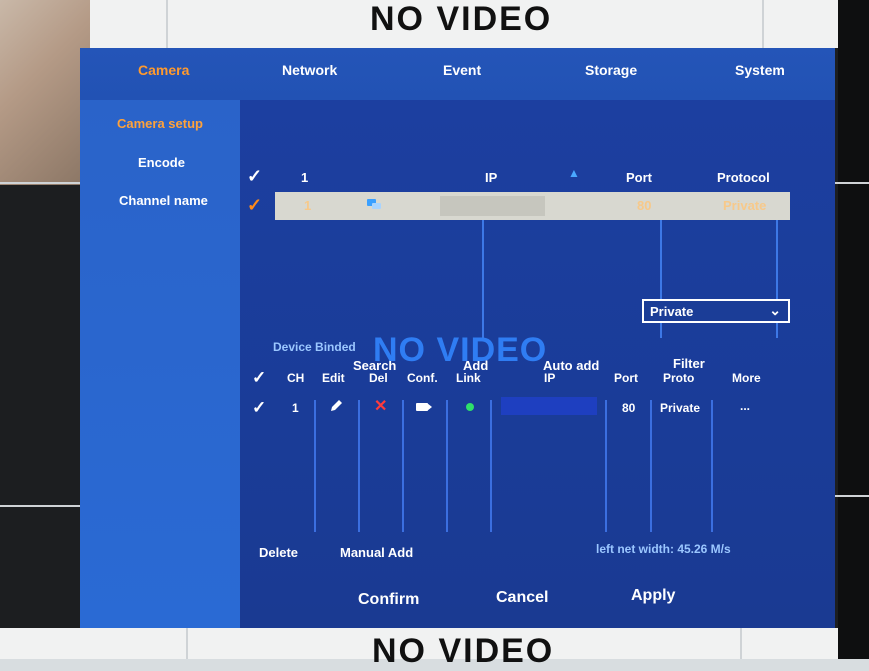 The height and width of the screenshot is (671, 869). Describe the element at coordinates (760, 70) in the screenshot. I see `tab-system: System` at that location.